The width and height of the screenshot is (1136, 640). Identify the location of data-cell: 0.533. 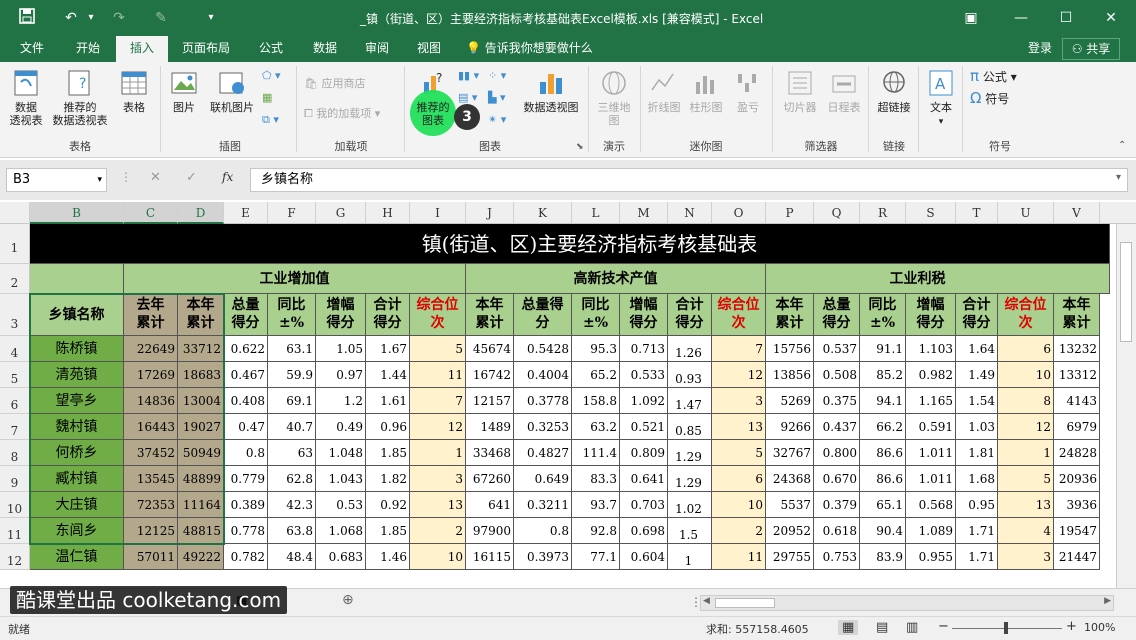
(644, 375).